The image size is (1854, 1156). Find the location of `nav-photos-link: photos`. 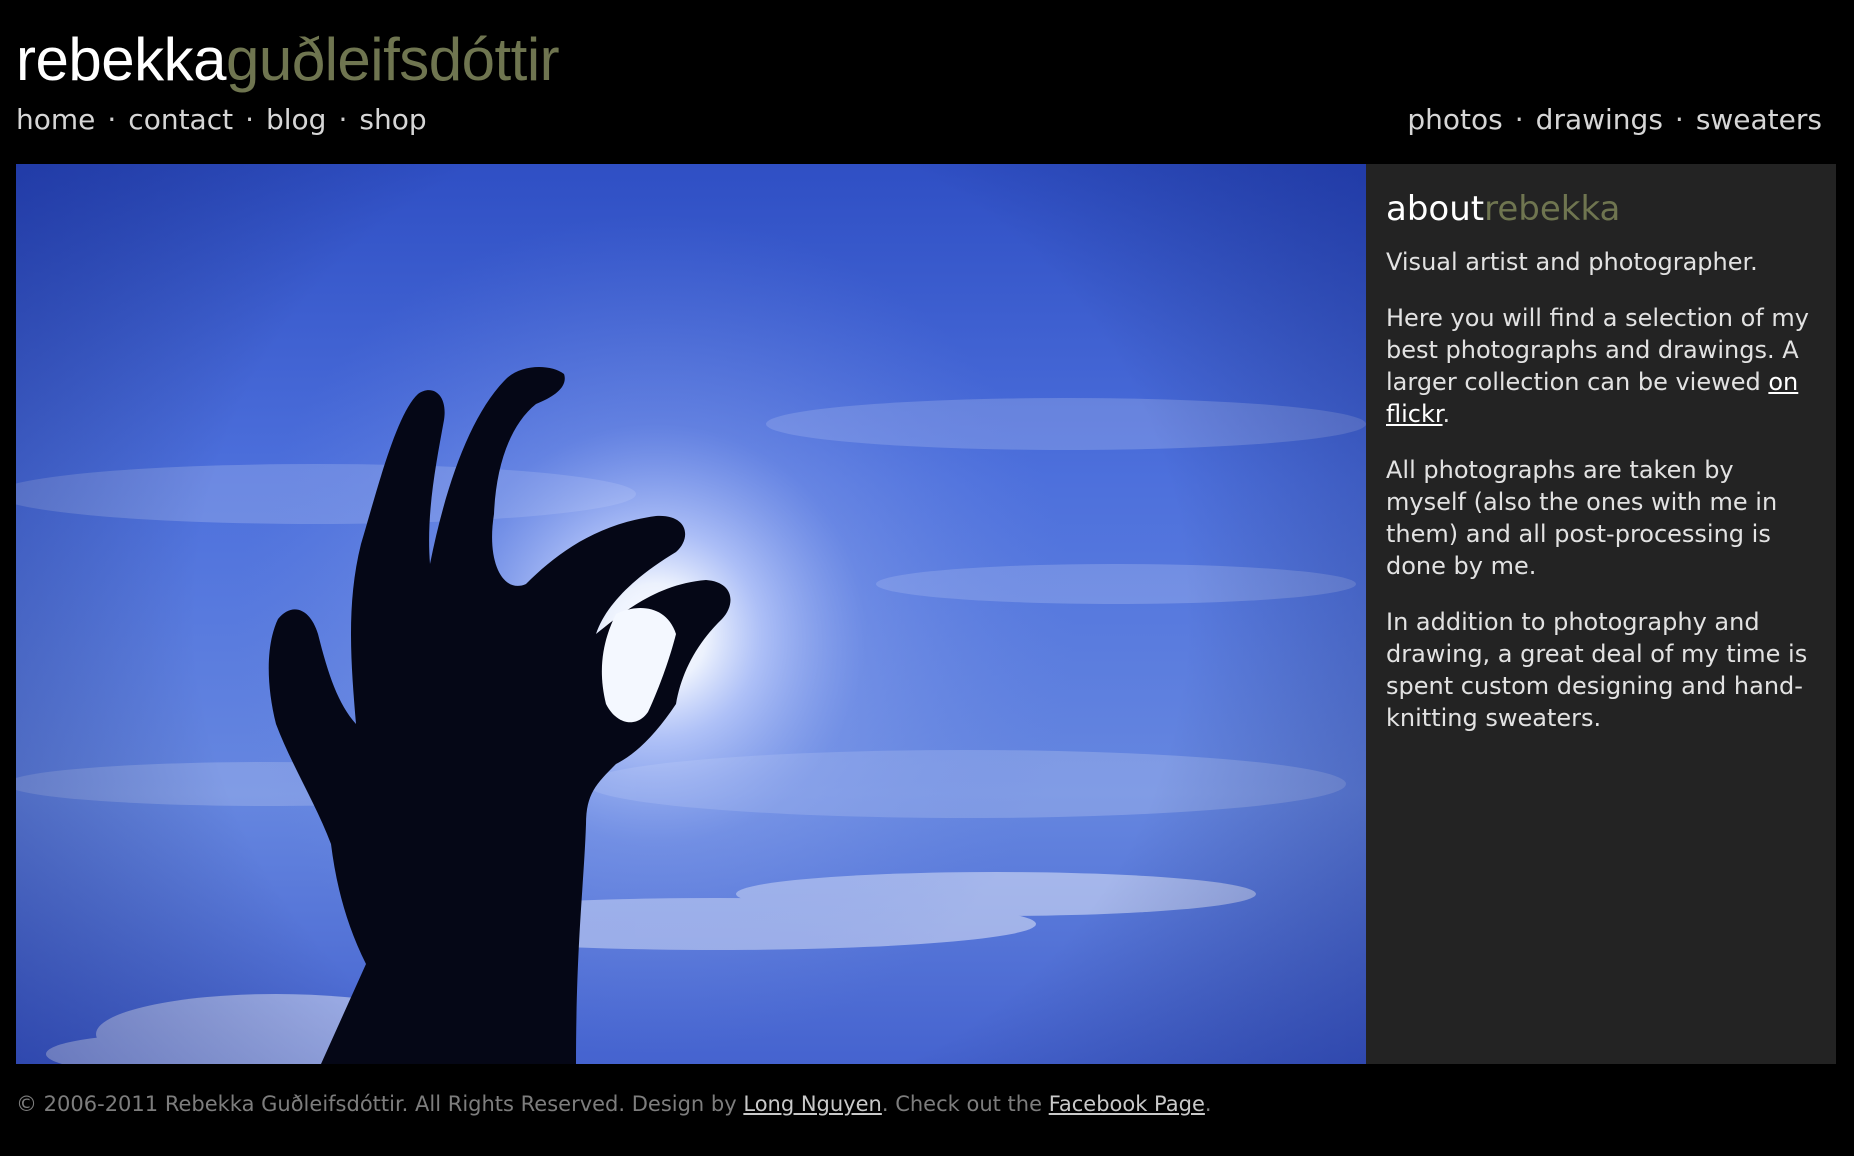

nav-photos-link: photos is located at coordinates (1454, 119).